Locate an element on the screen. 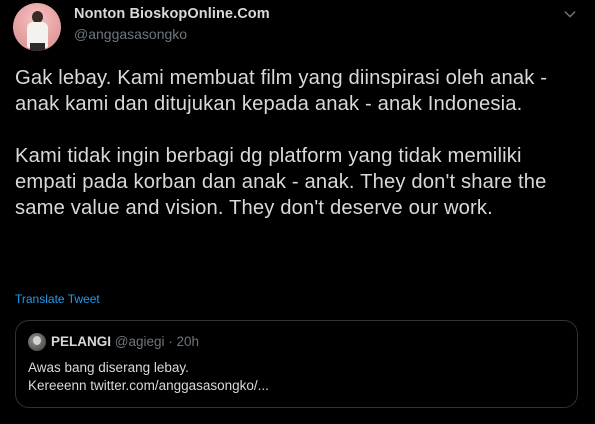  quoted-tweet-header: PELANGI @agiegi · 20h is located at coordinates (125, 341).